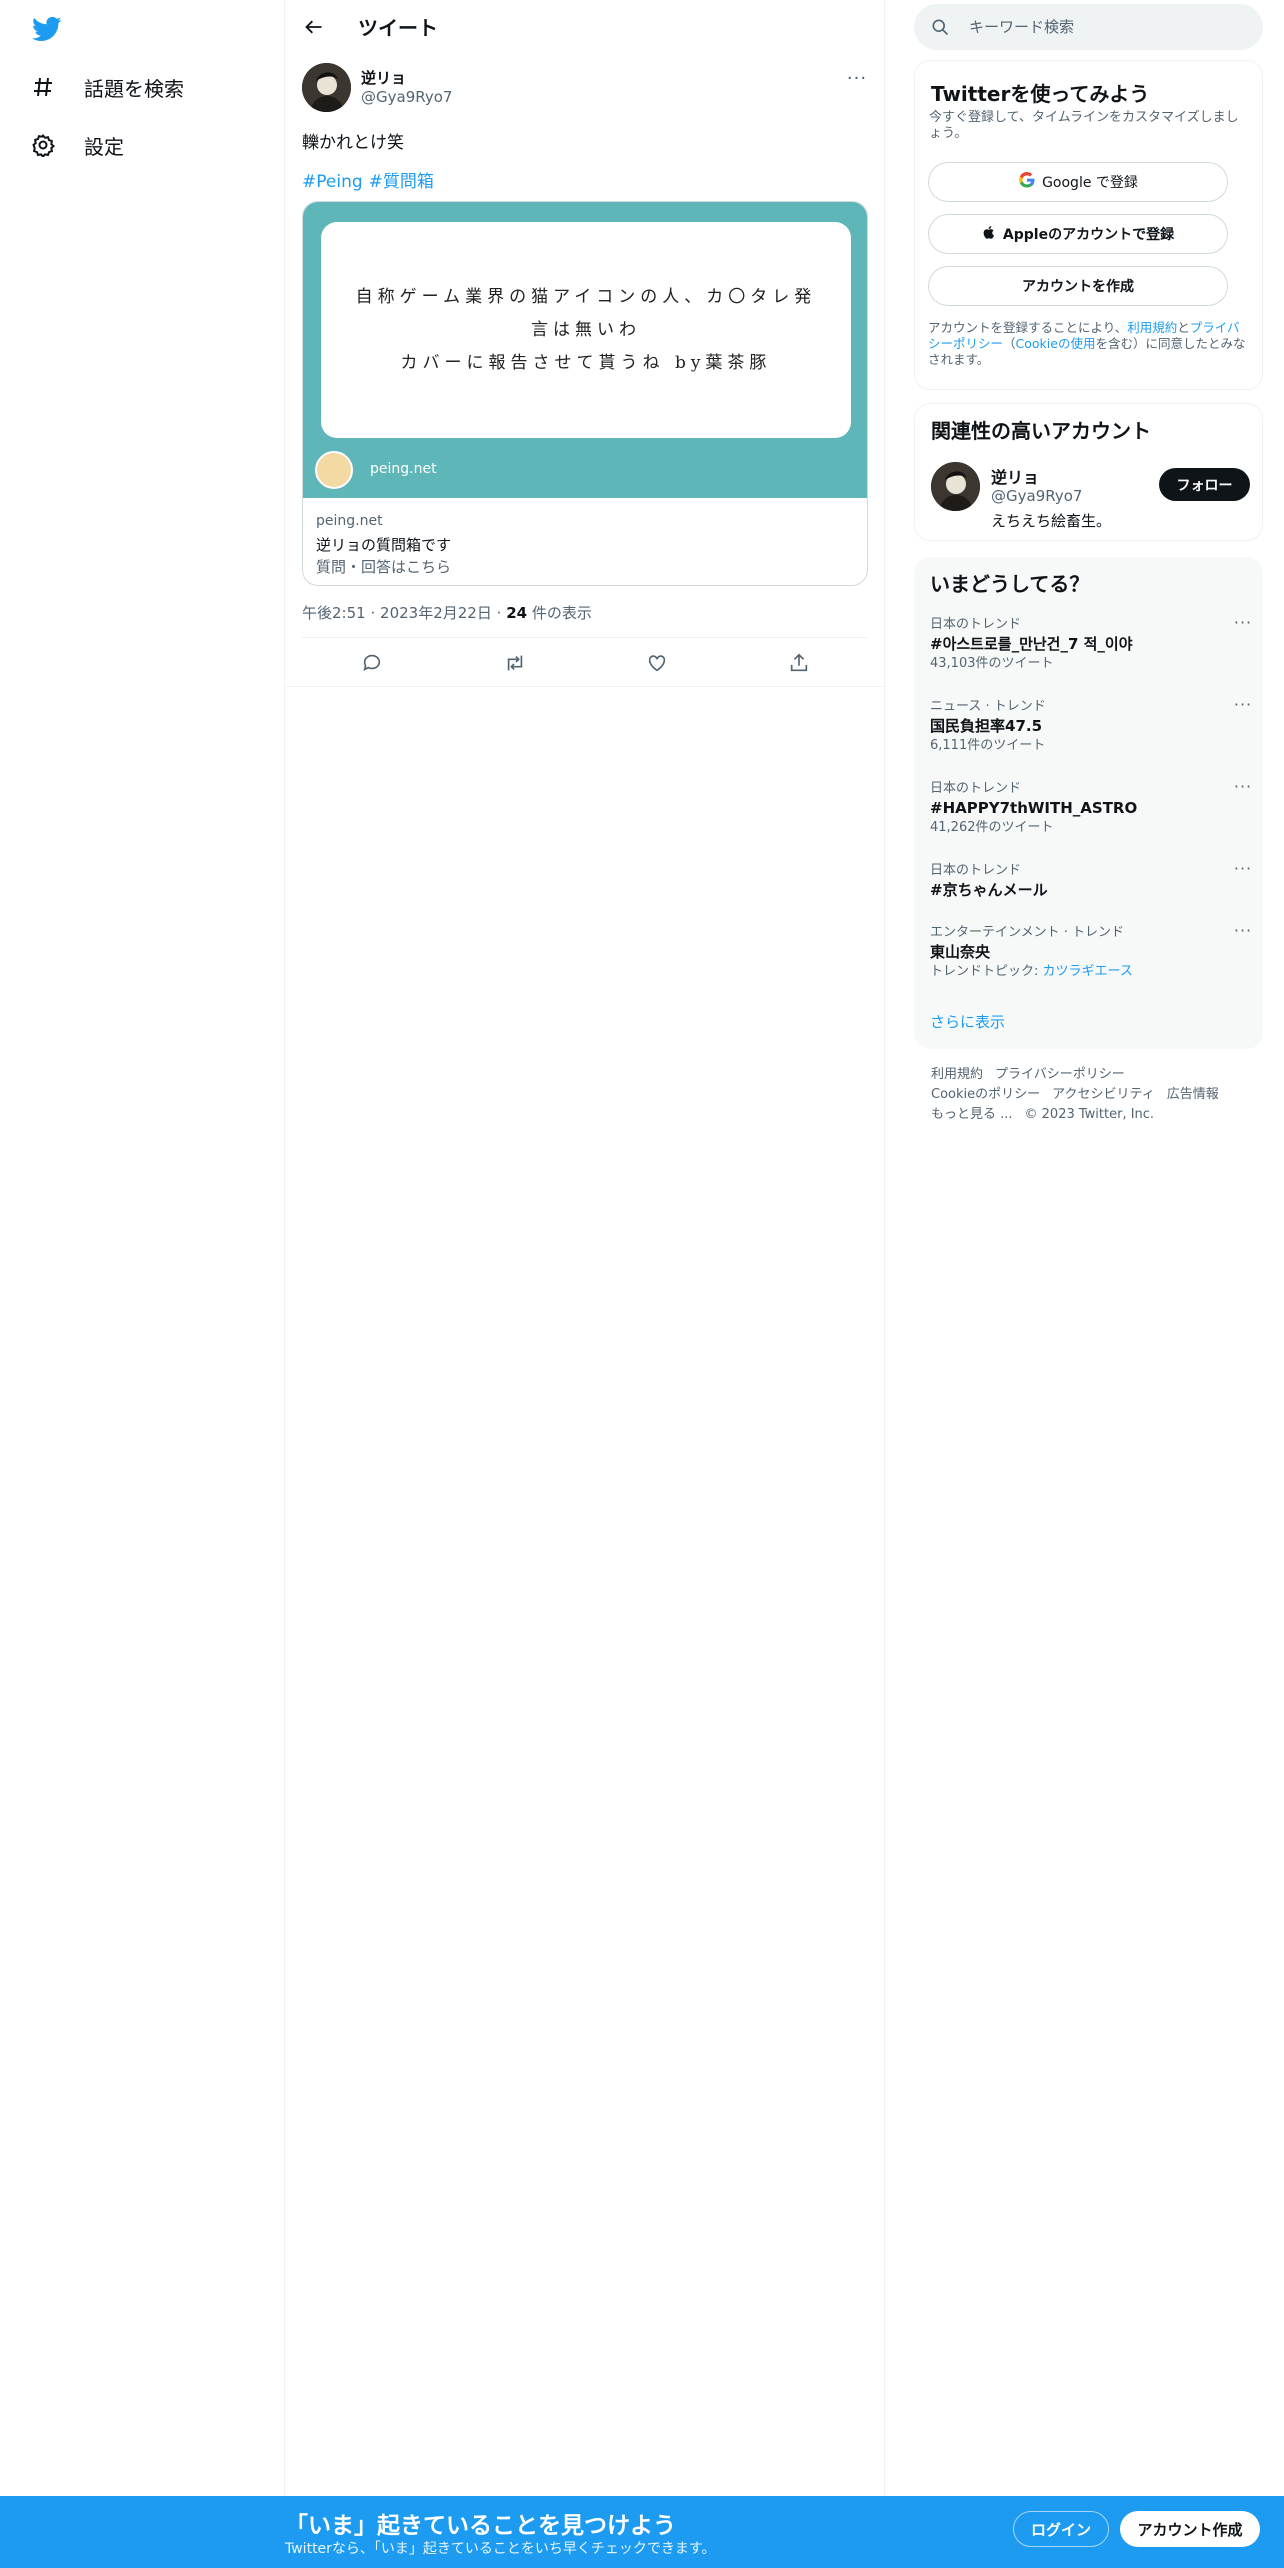 This screenshot has height=2568, width=1284. I want to click on cookie-link: Cookieの使用, so click(1056, 343).